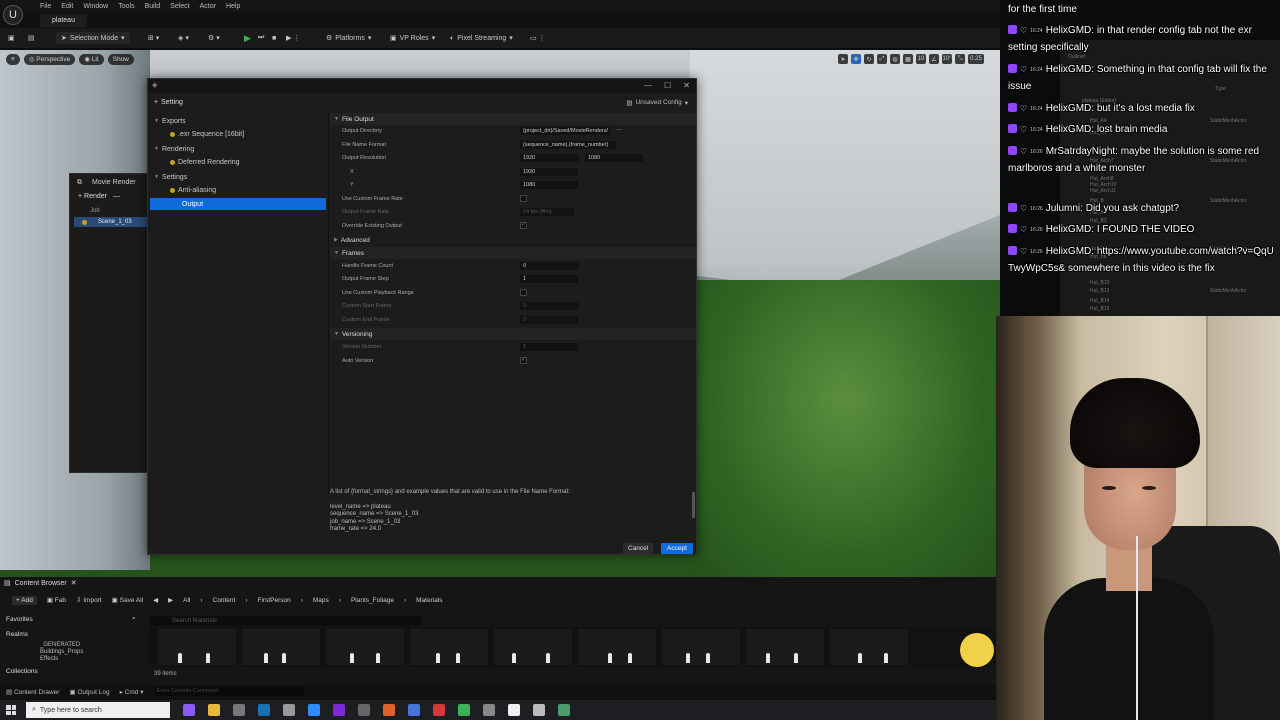 The width and height of the screenshot is (1280, 720). Describe the element at coordinates (513, 334) in the screenshot. I see `section-versioning: ▼ Versioning` at that location.